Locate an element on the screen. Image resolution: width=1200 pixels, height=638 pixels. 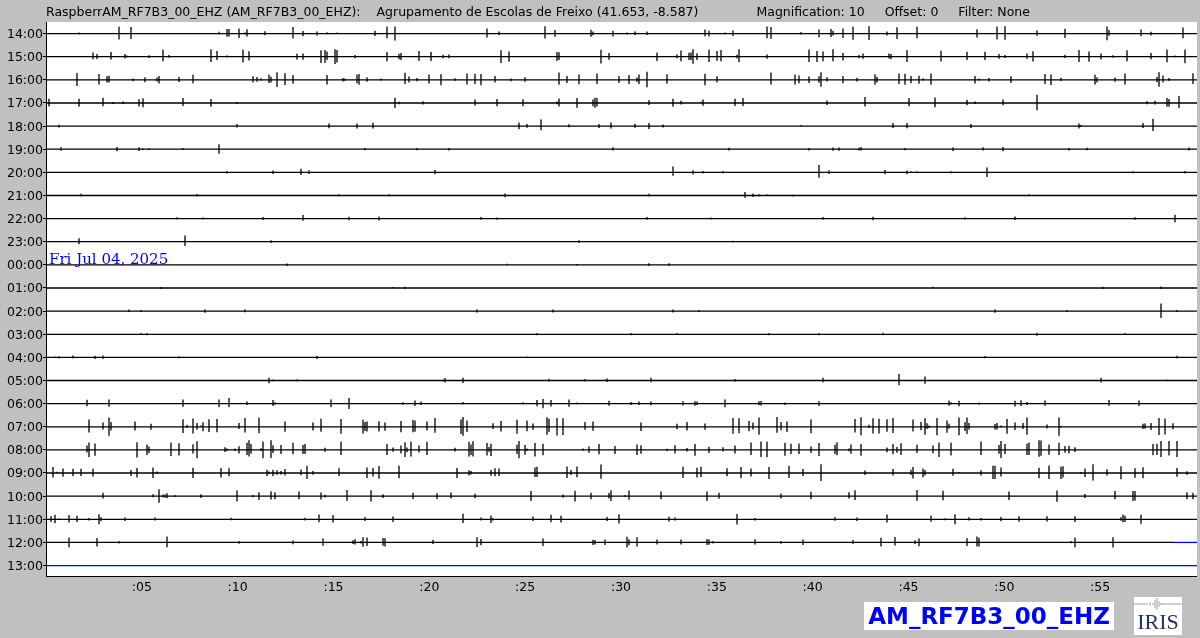
minute-tick-label: :20 is located at coordinates (429, 586).